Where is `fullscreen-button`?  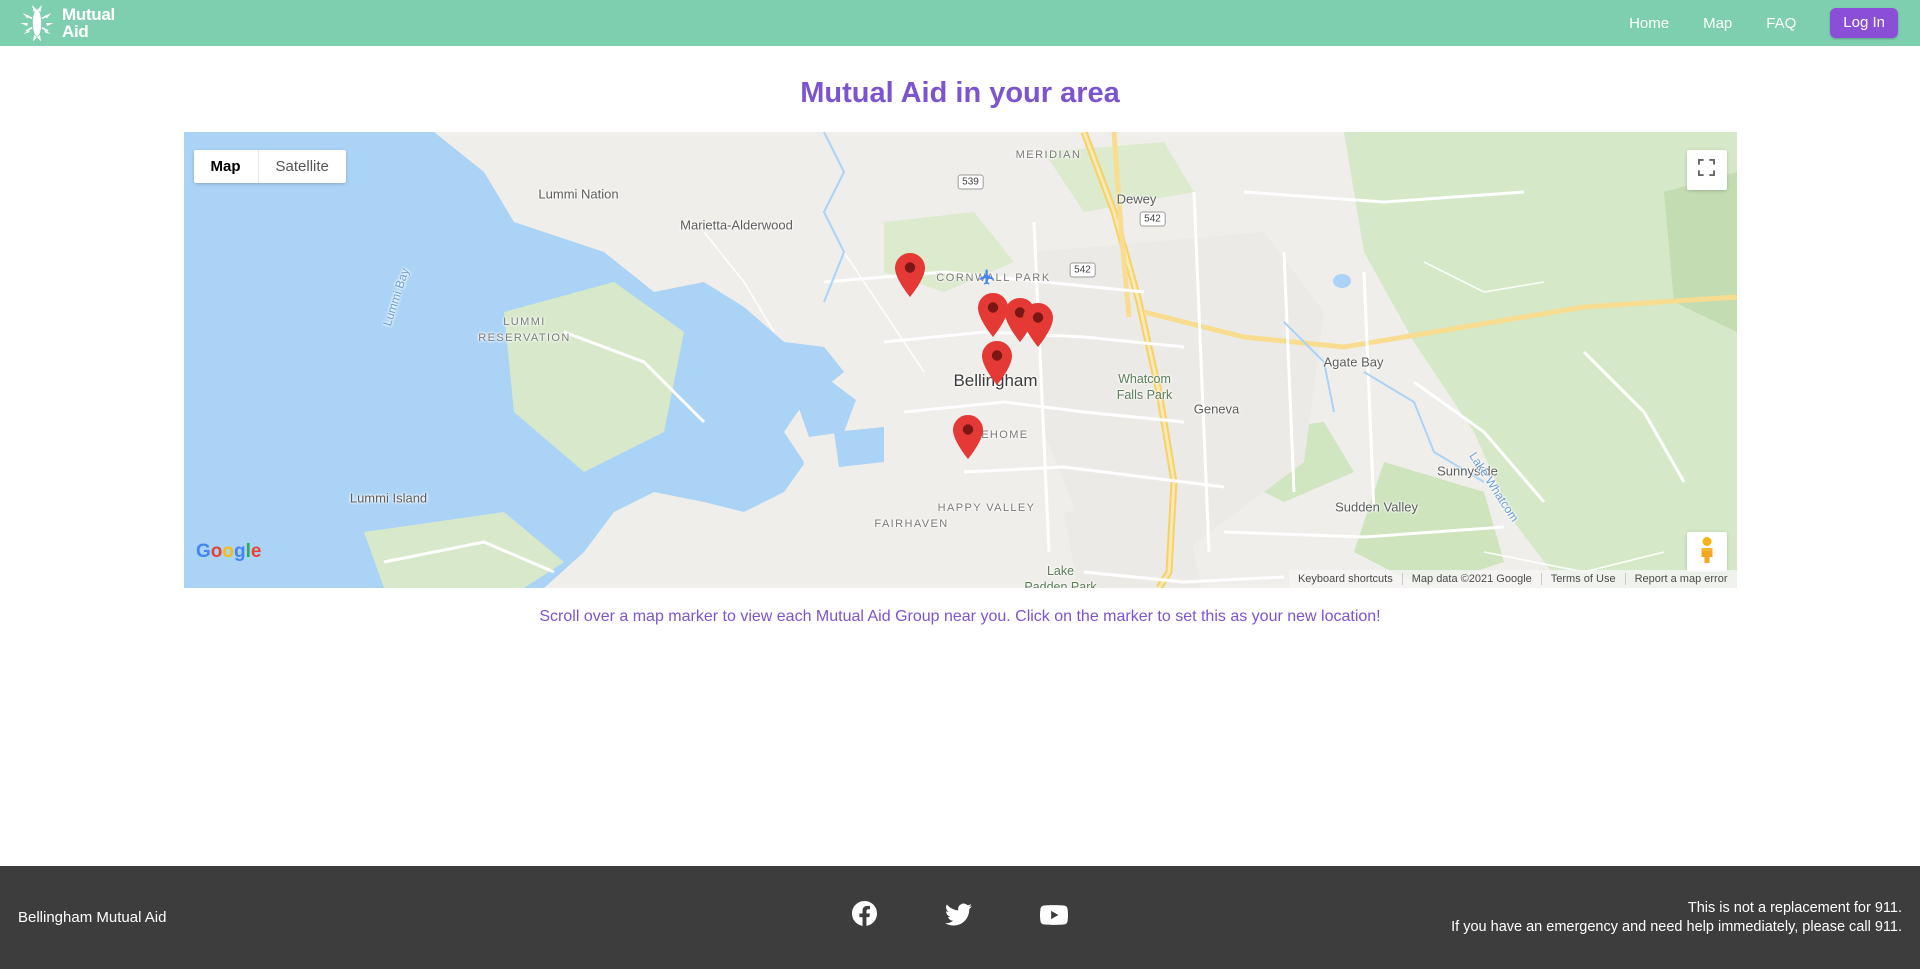
fullscreen-button is located at coordinates (1706, 170).